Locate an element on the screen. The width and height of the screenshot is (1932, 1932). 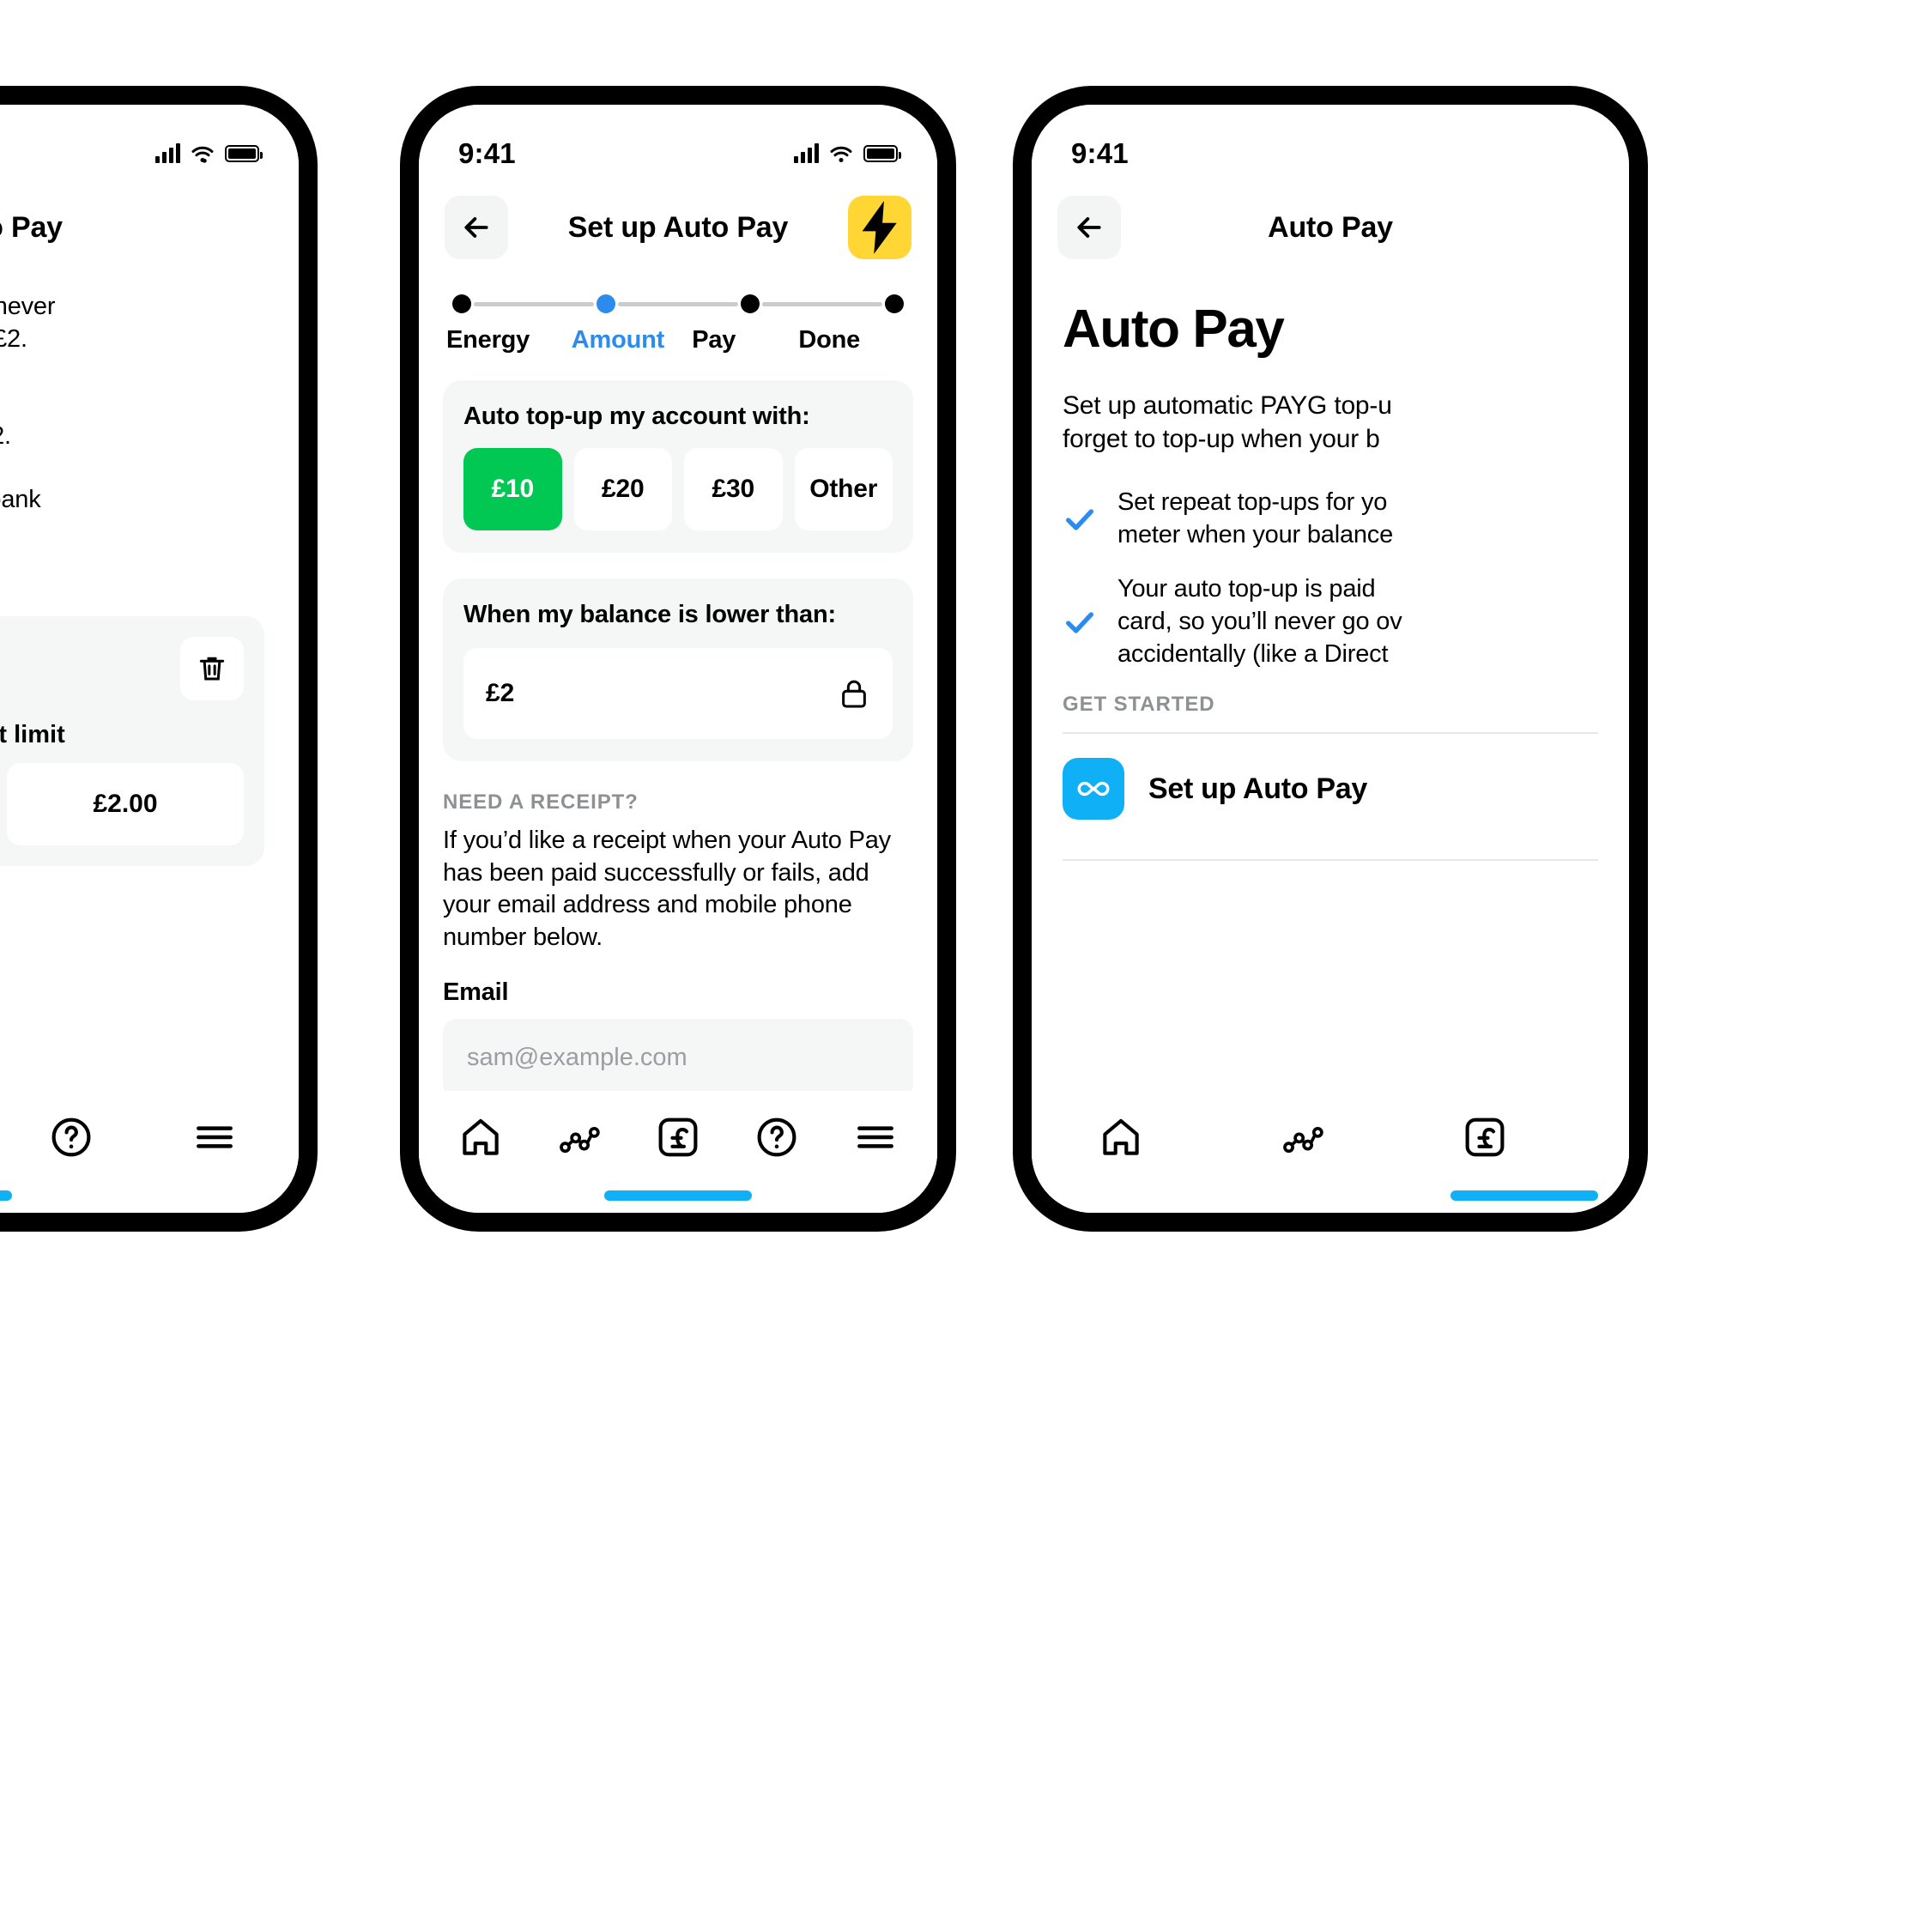
status-bar-right: 9:41 is located at coordinates (1331, 139).